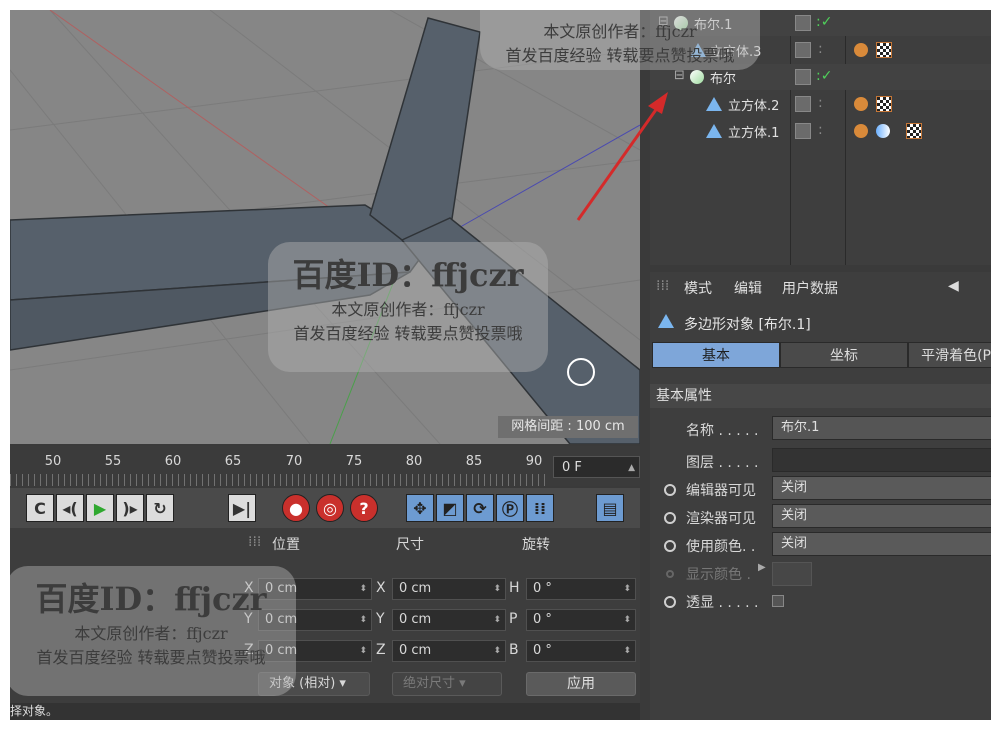 This screenshot has width=1000, height=729. I want to click on cursor-ring-icon, so click(581, 372).